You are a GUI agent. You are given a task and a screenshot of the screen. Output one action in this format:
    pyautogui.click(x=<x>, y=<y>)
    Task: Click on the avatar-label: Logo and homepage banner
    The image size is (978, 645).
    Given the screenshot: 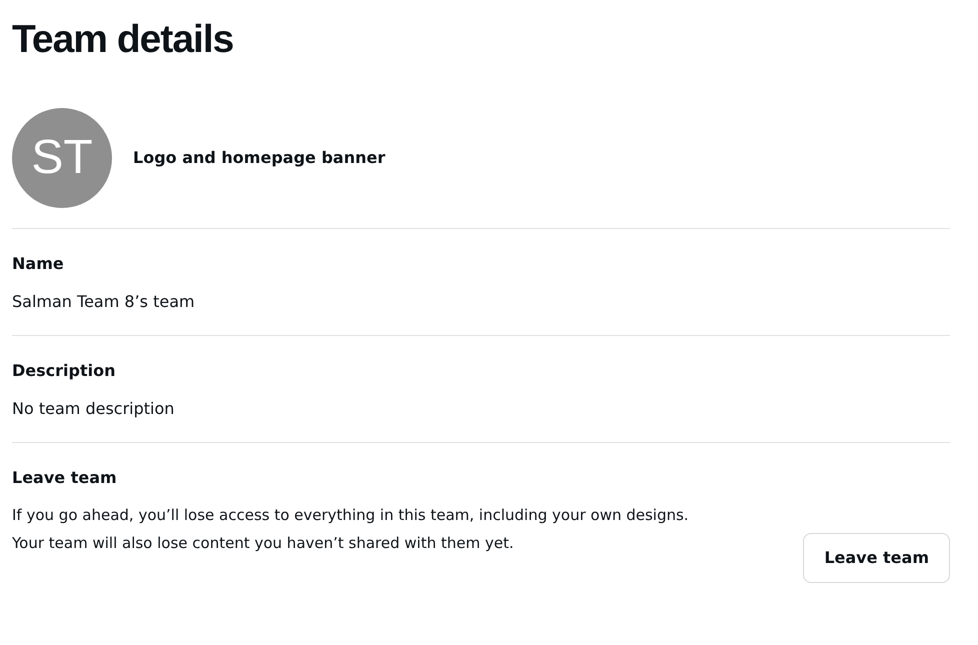 What is the action you would take?
    pyautogui.click(x=259, y=158)
    